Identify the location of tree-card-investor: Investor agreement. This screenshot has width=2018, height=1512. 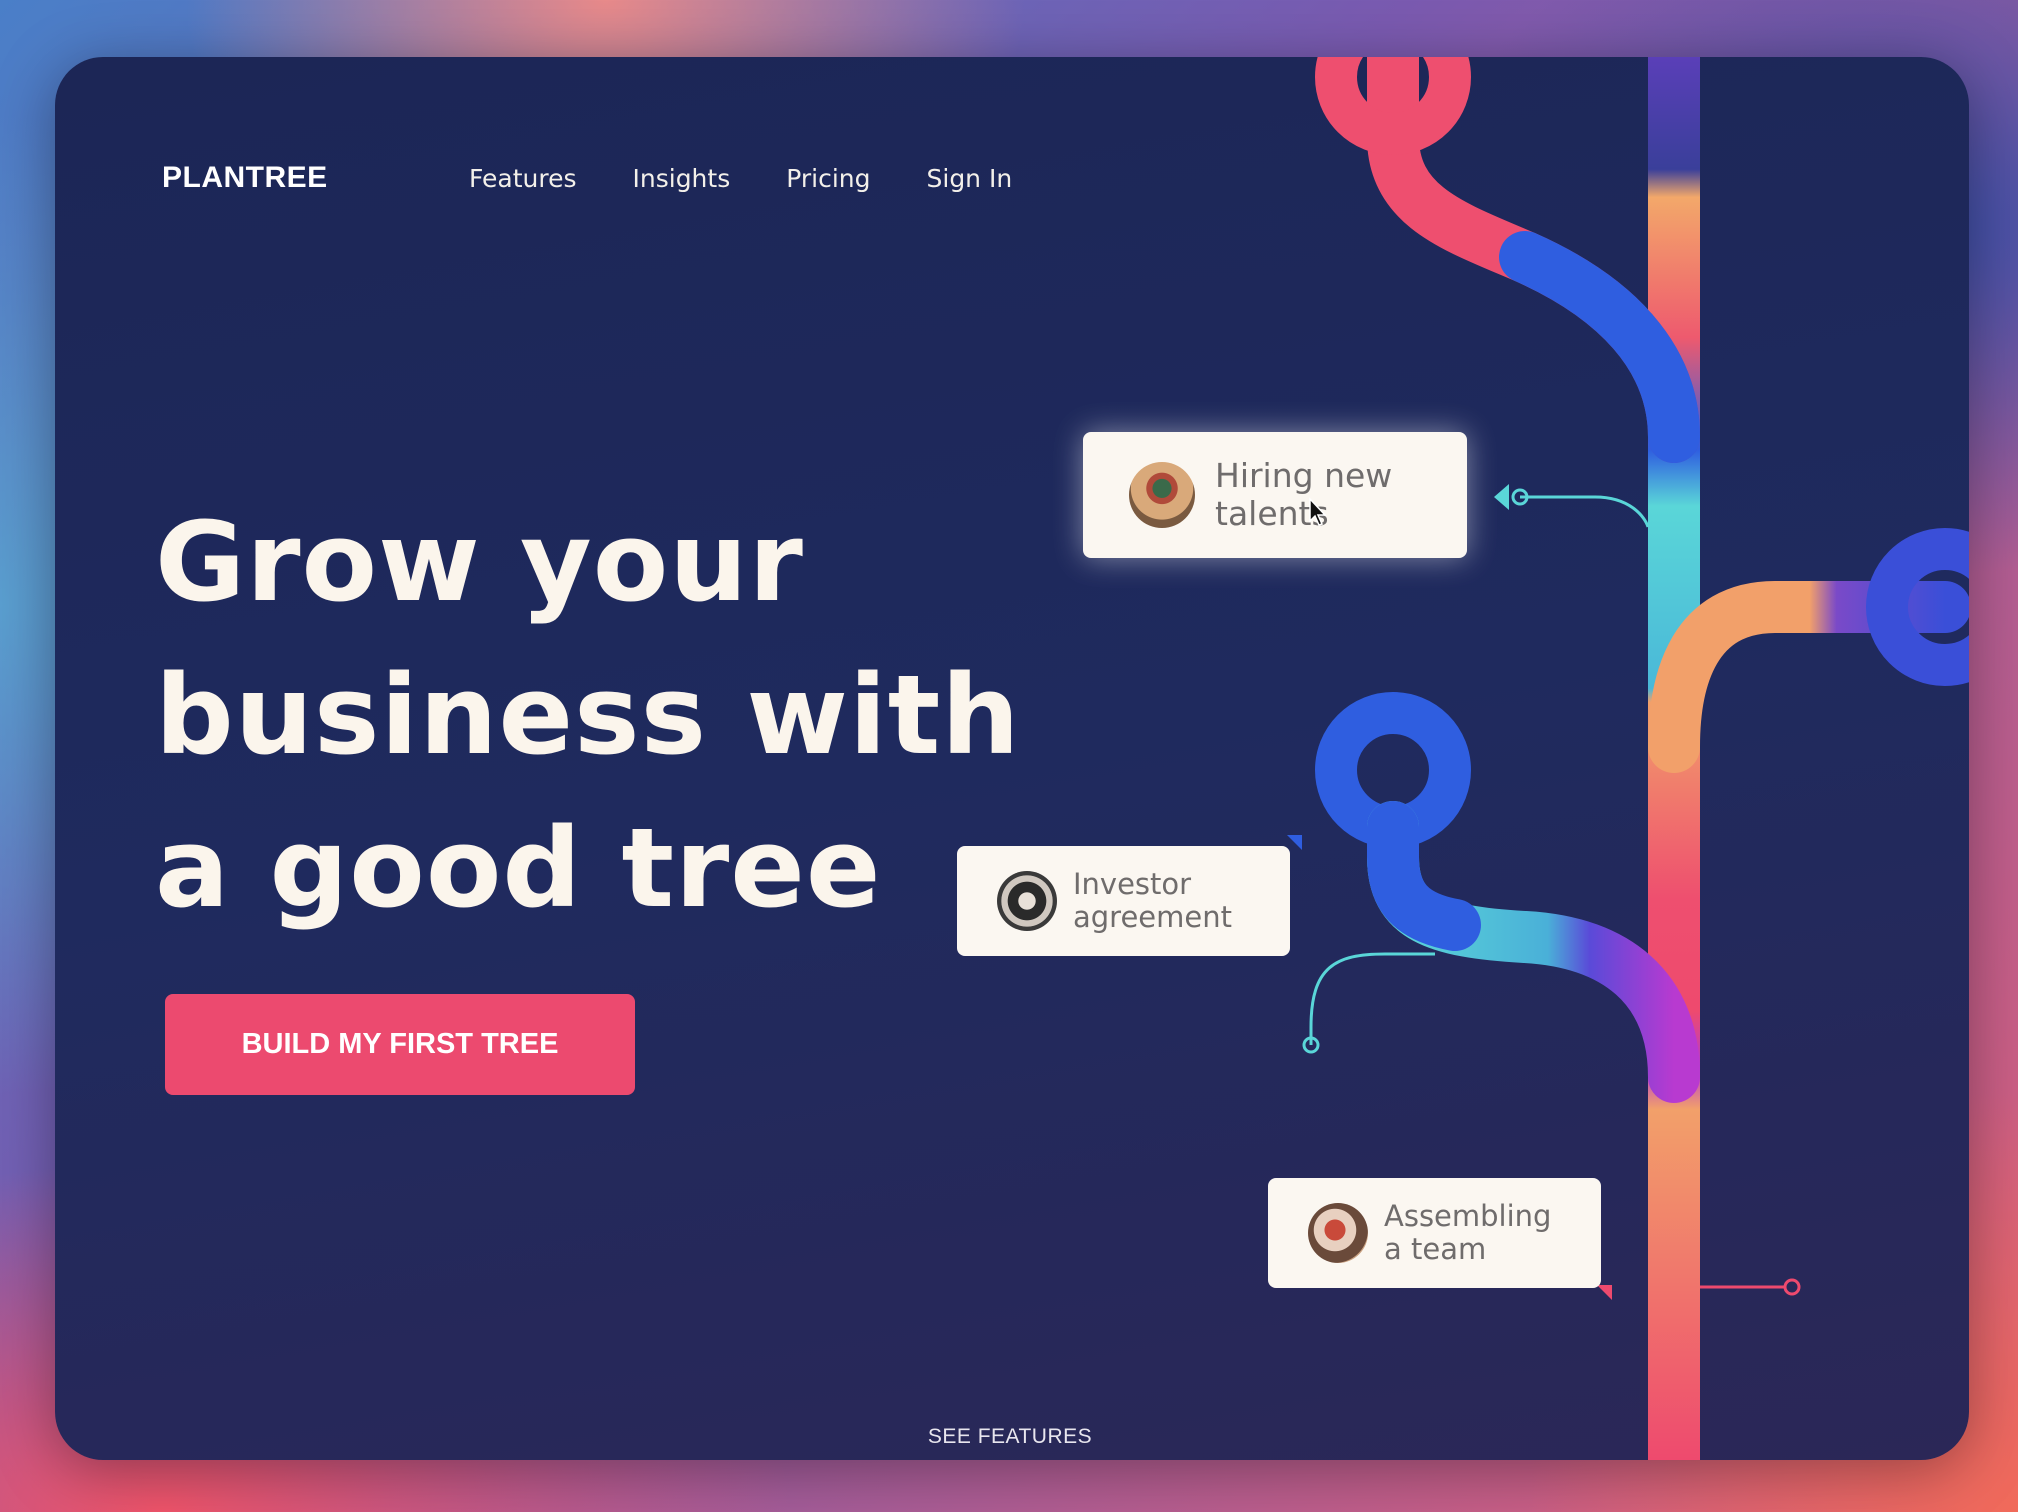
(1123, 901).